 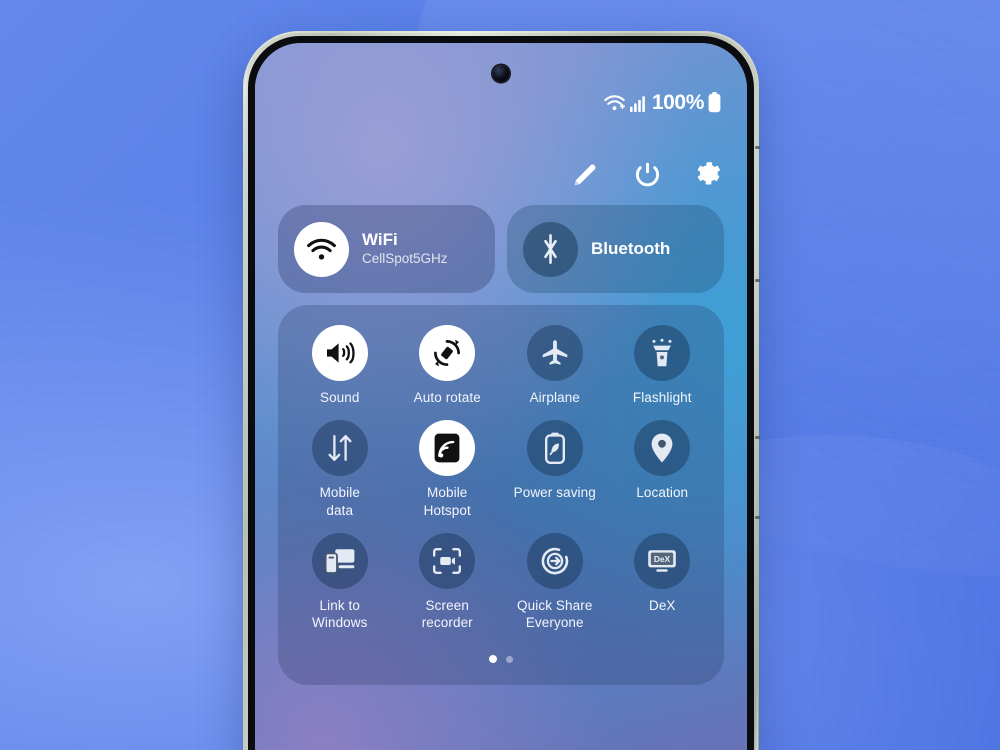 I want to click on tile-row: Sound Auto rotate Airplane Flashlight, so click(x=501, y=372).